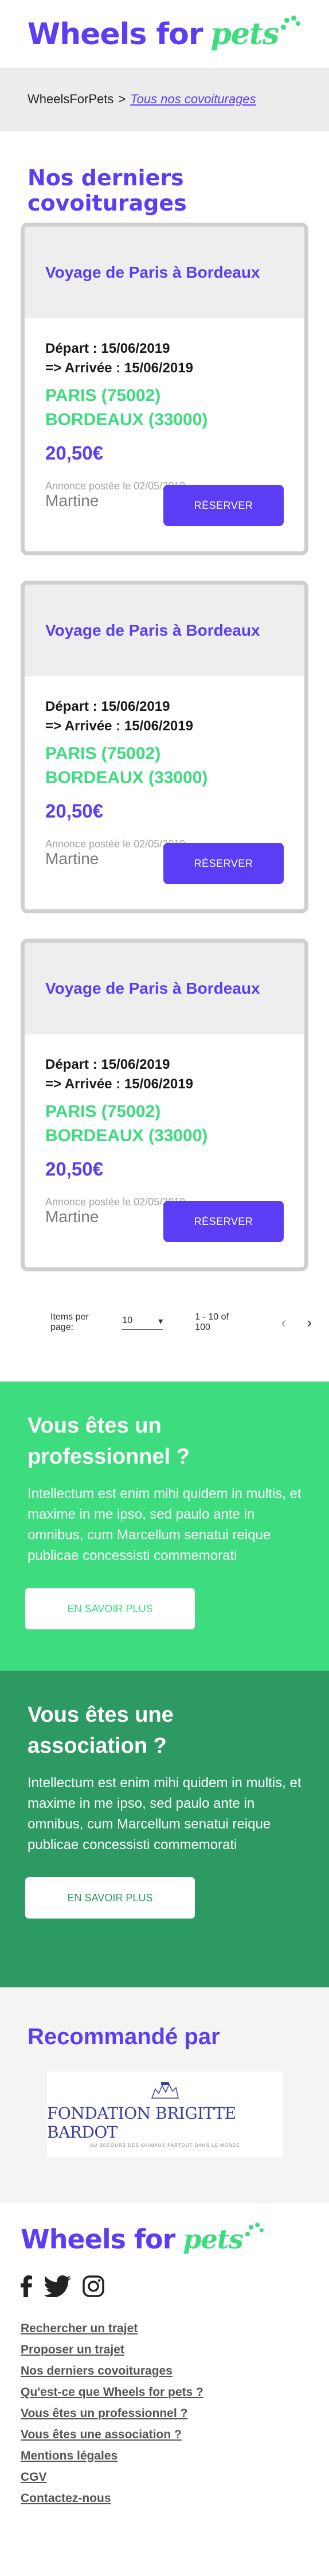  Describe the element at coordinates (127, 1320) in the screenshot. I see `items-per-page-value: 10` at that location.